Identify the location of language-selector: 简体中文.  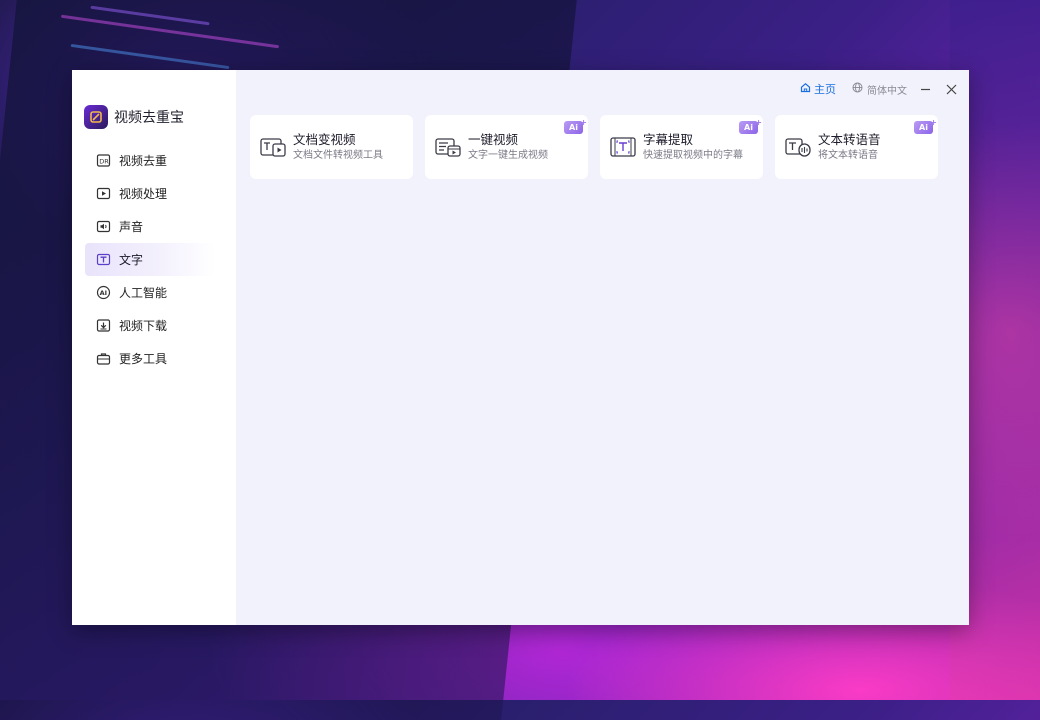
(879, 89).